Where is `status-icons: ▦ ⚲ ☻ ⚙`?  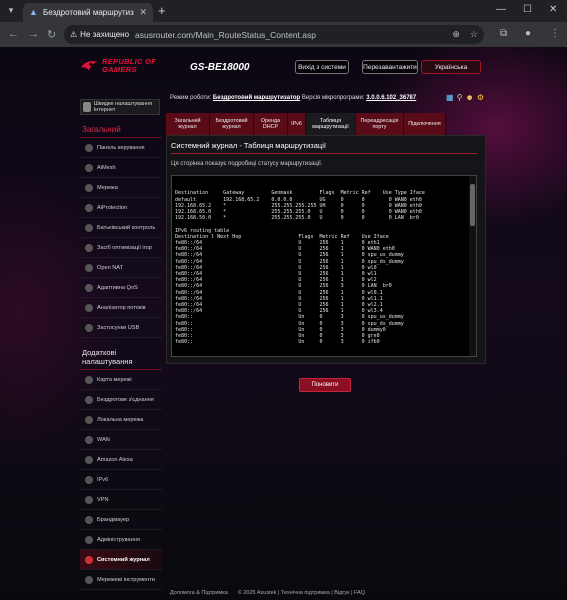
status-icons: ▦ ⚲ ☻ ⚙ is located at coordinates (465, 97).